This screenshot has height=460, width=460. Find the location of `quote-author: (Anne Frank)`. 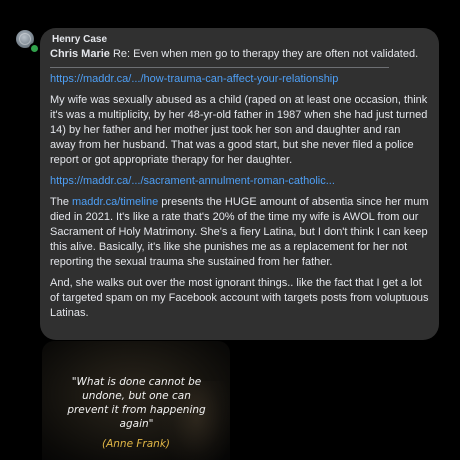

quote-author: (Anne Frank) is located at coordinates (135, 444).